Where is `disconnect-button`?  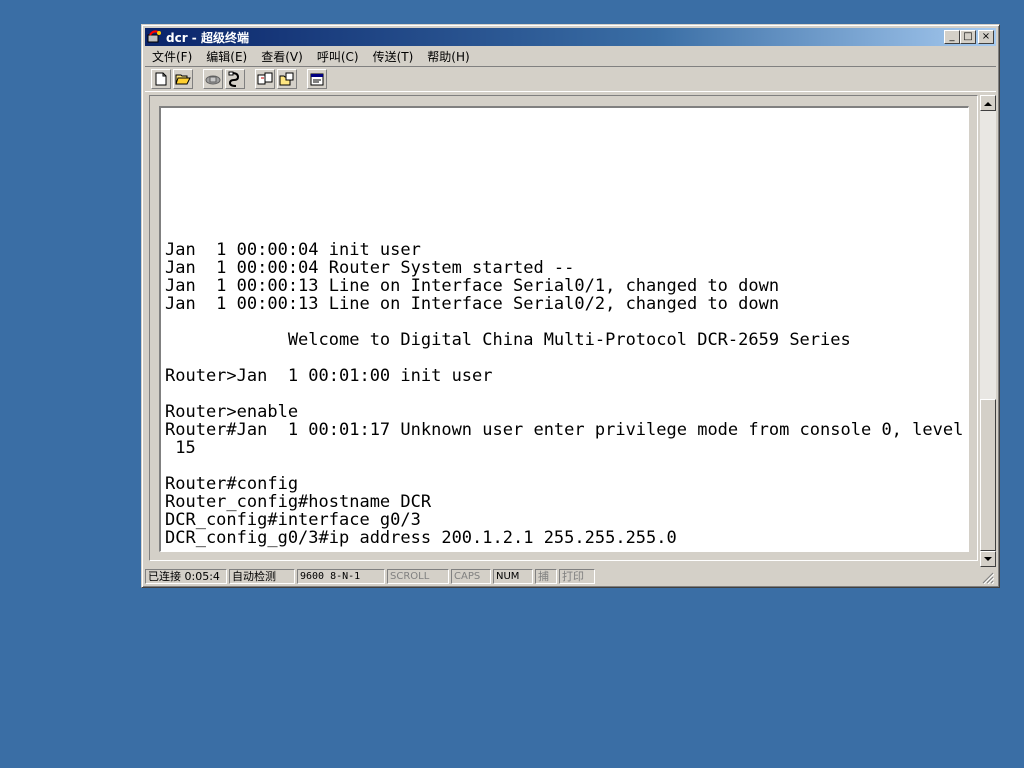 disconnect-button is located at coordinates (235, 79).